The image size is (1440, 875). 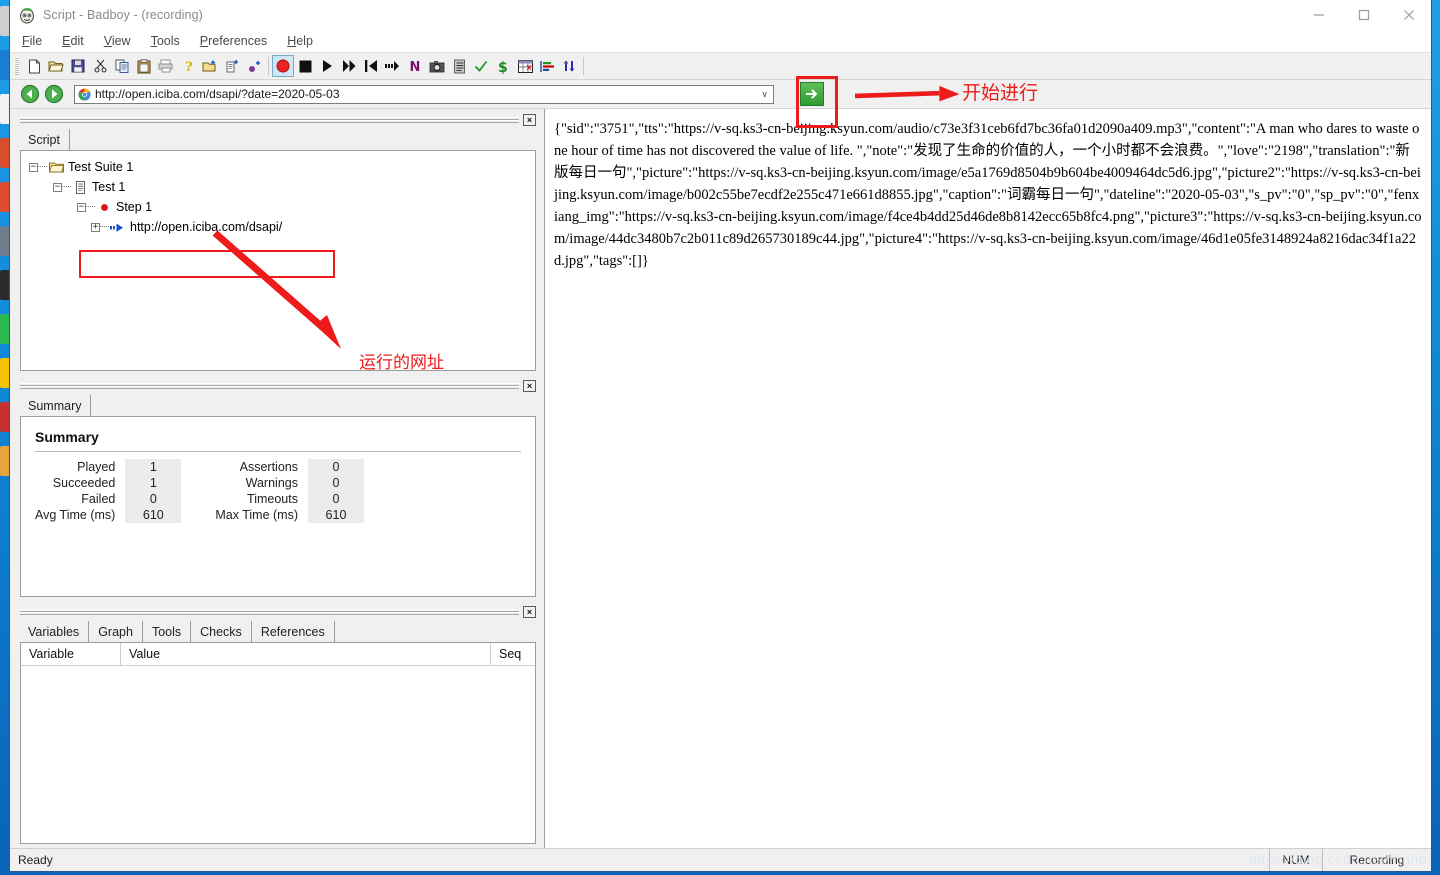 What do you see at coordinates (56, 405) in the screenshot?
I see `tab-summary: Summary` at bounding box center [56, 405].